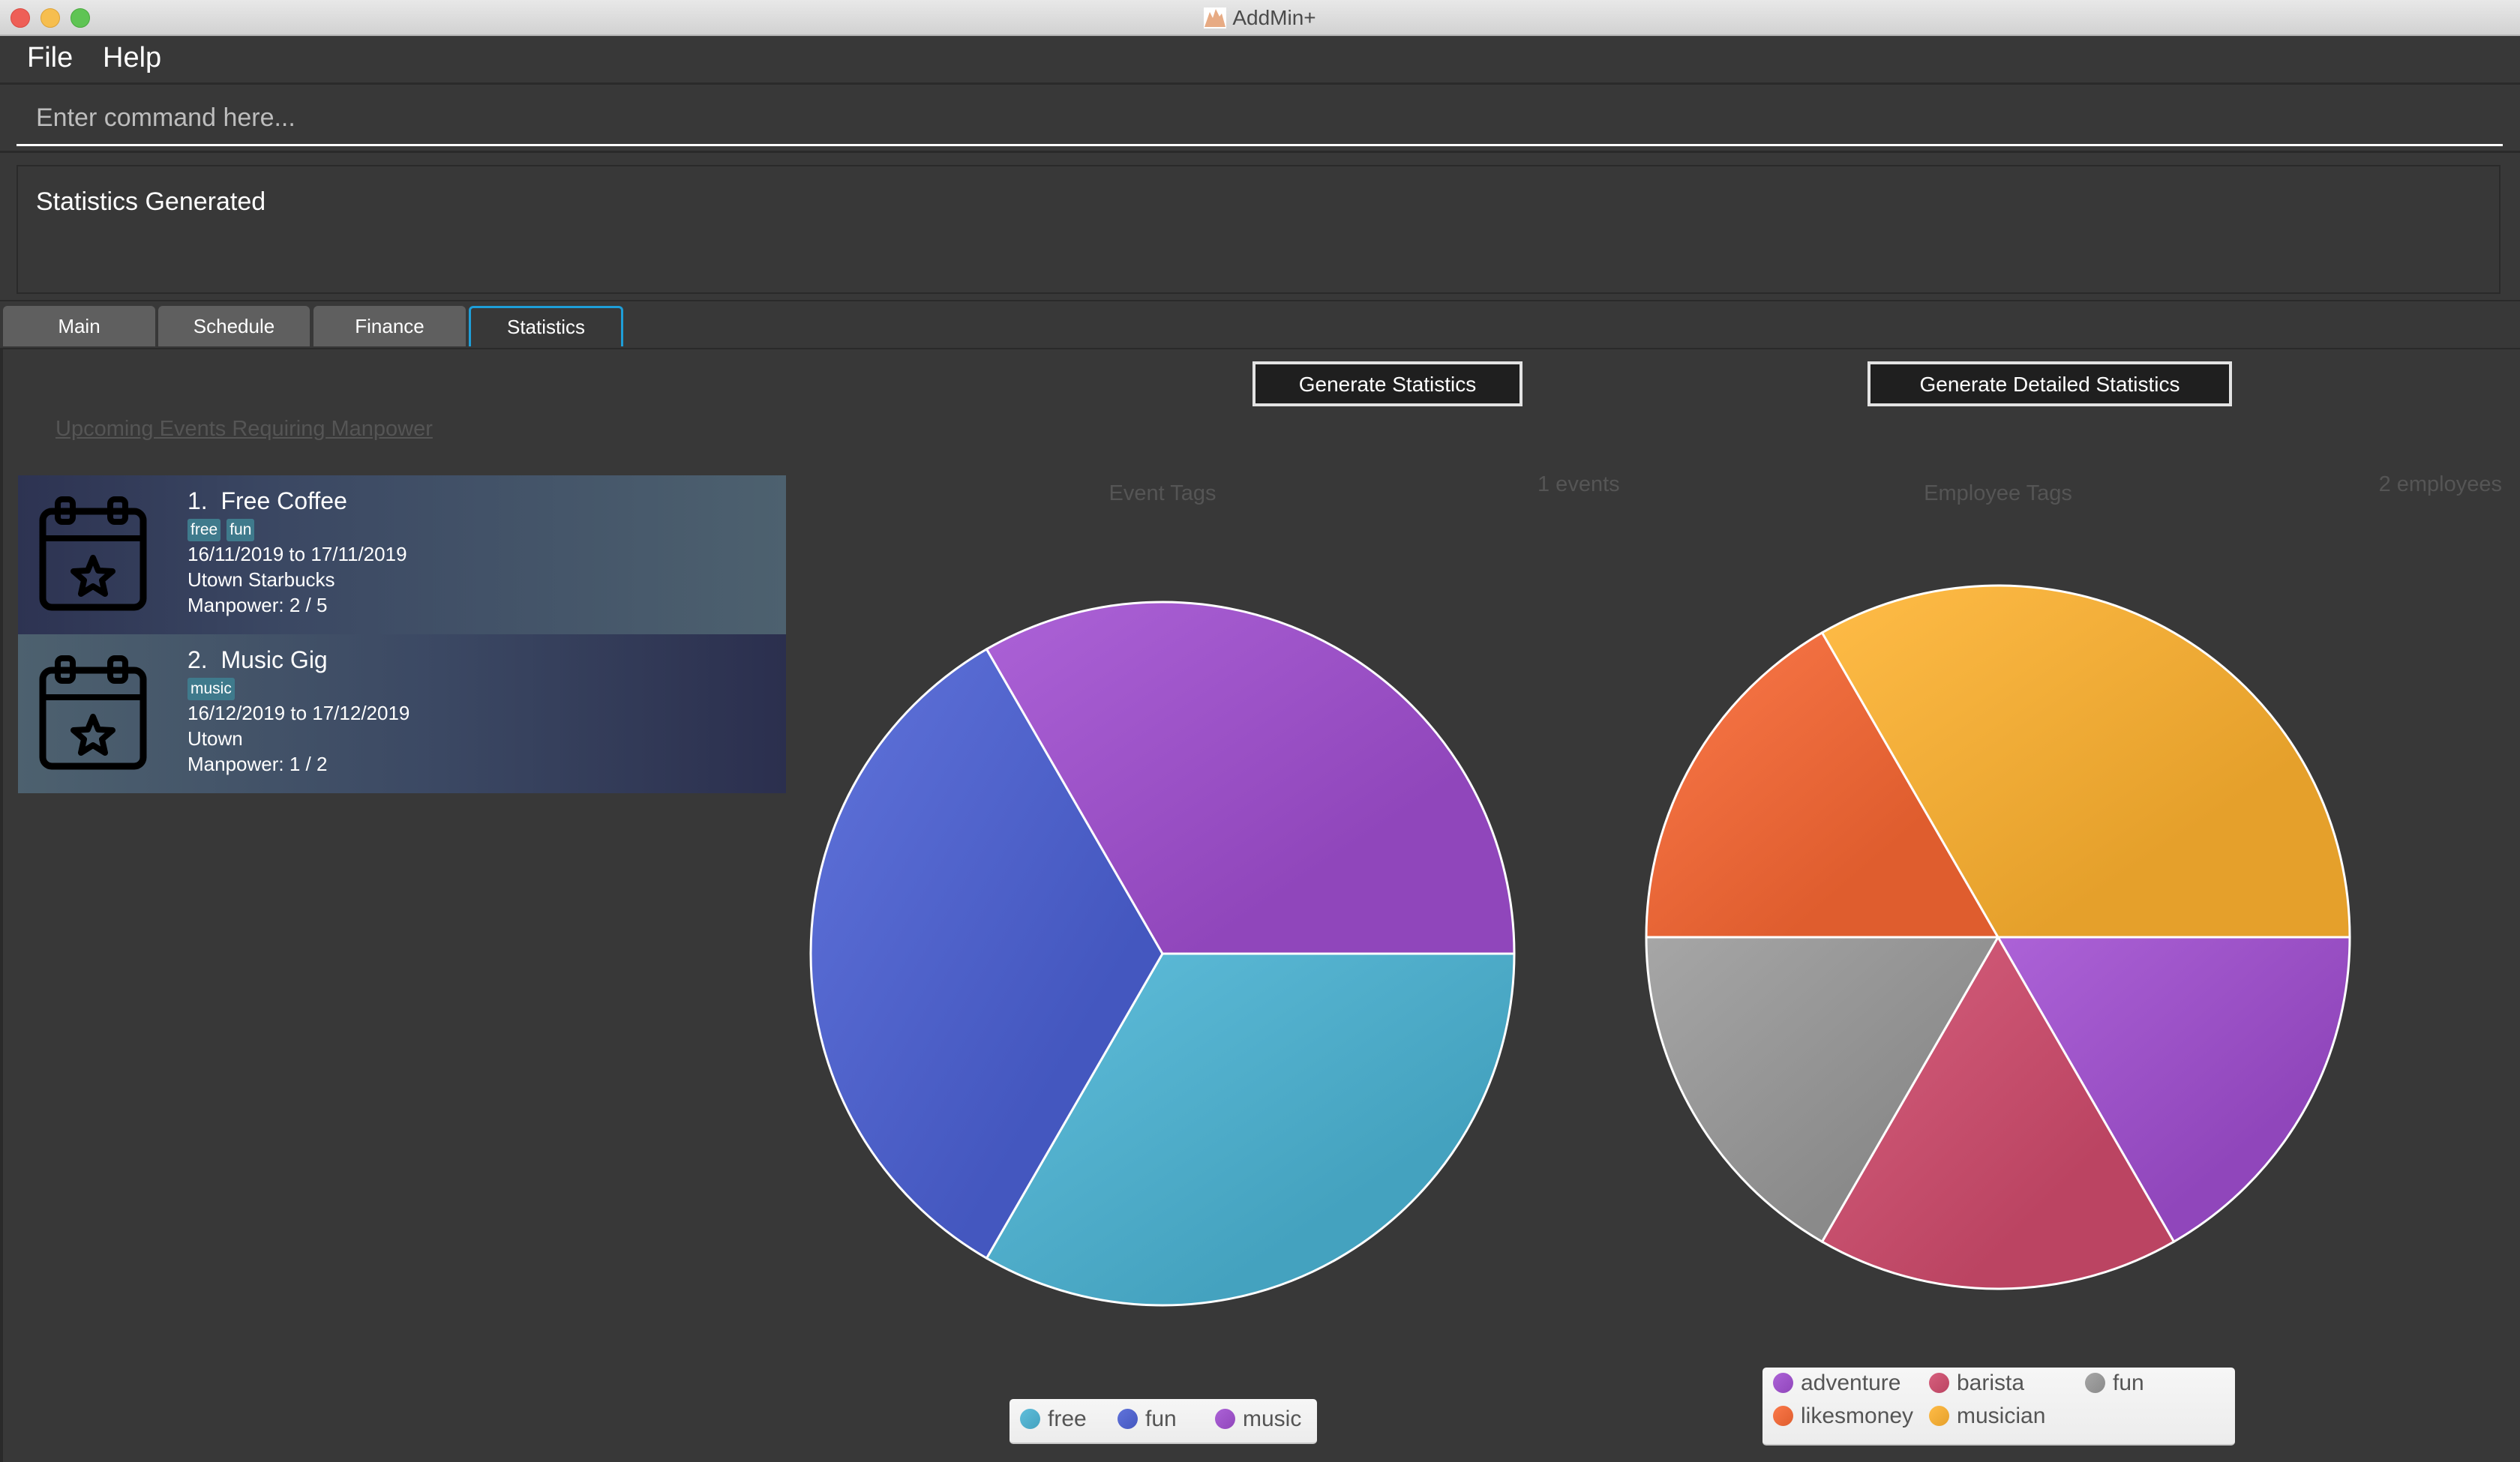  What do you see at coordinates (234, 326) in the screenshot?
I see `tab-schedule: Schedule` at bounding box center [234, 326].